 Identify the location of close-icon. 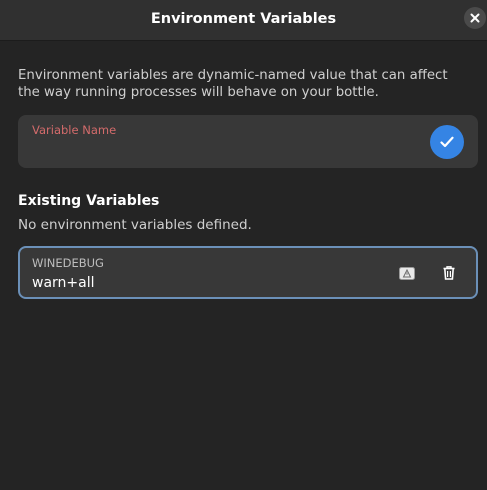
(475, 18).